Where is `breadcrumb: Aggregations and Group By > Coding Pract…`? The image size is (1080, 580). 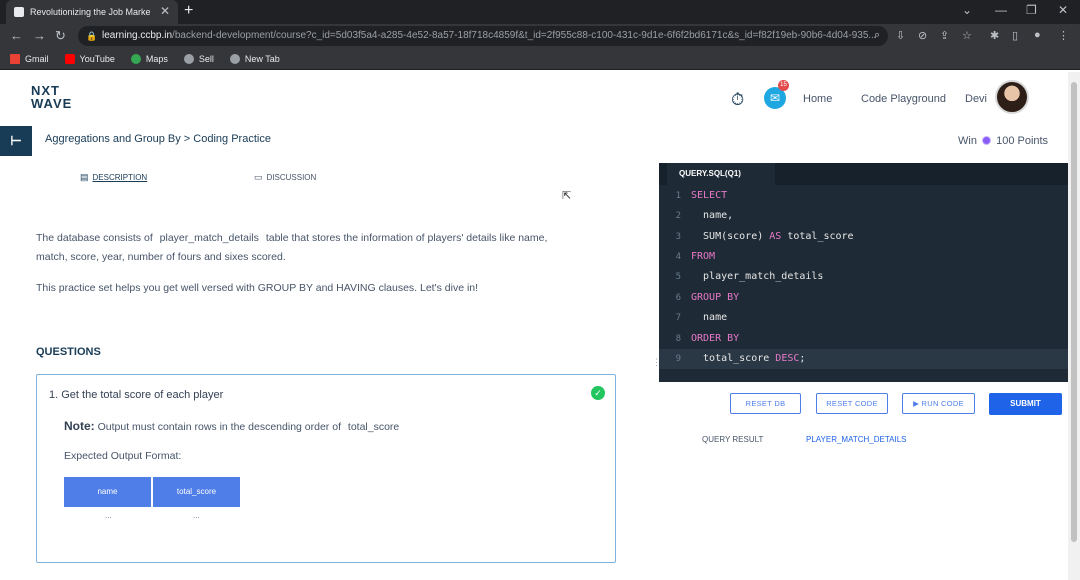 breadcrumb: Aggregations and Group By > Coding Pract… is located at coordinates (158, 139).